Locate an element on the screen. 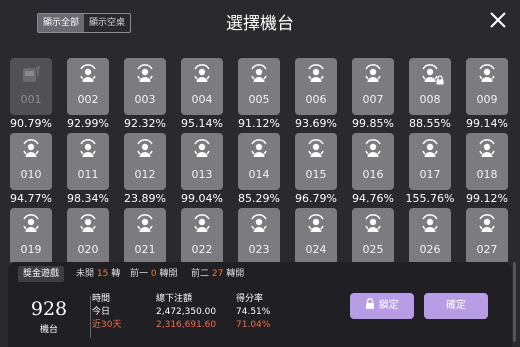  machine-card: 025 is located at coordinates (373, 236).